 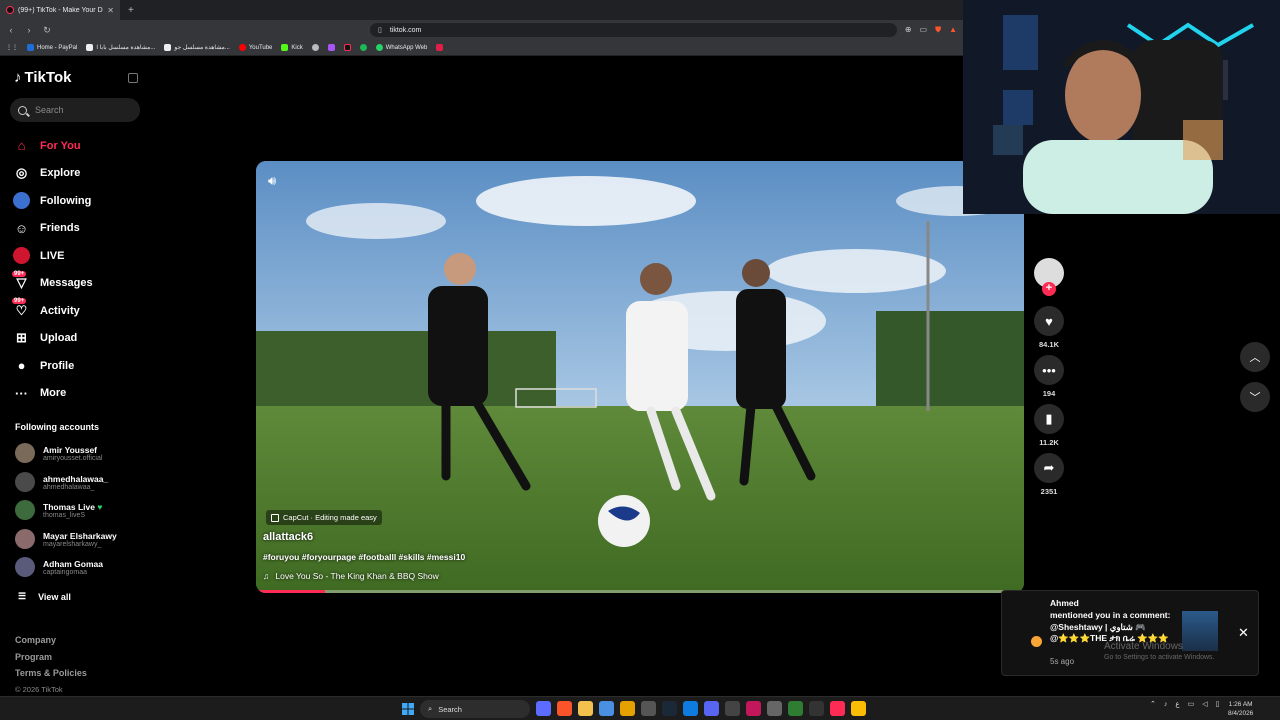 I want to click on github-icon, so click(x=648, y=708).